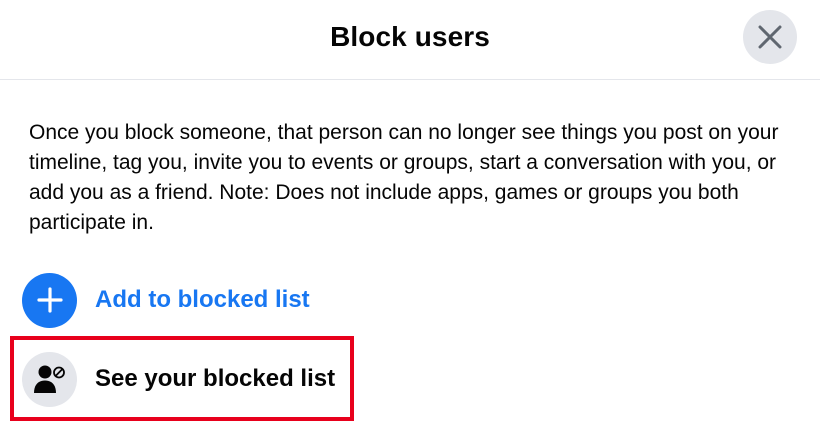 The height and width of the screenshot is (430, 820). I want to click on dialog-title: Block users, so click(410, 36).